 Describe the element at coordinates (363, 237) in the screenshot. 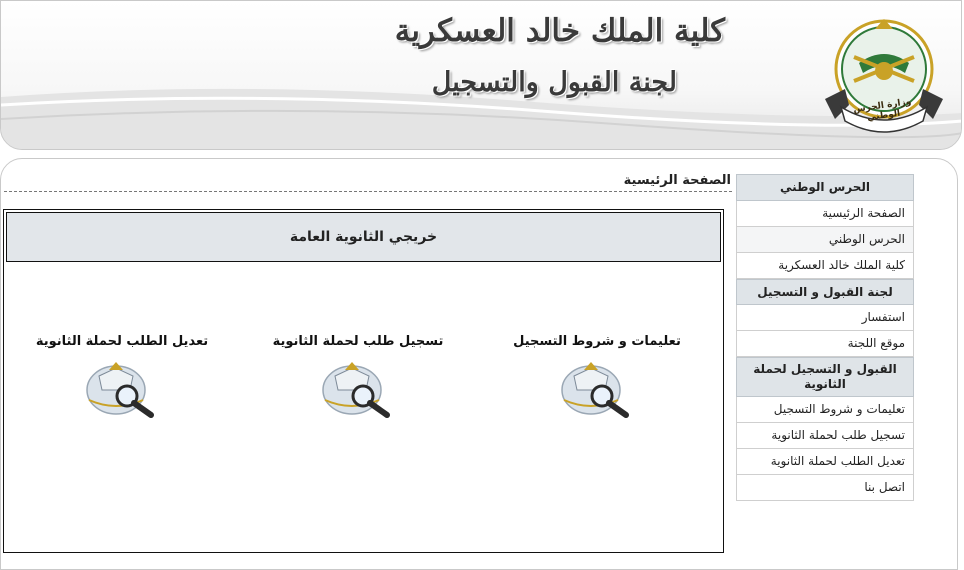

I see `content-title: خريجي الثانوية العامة` at that location.